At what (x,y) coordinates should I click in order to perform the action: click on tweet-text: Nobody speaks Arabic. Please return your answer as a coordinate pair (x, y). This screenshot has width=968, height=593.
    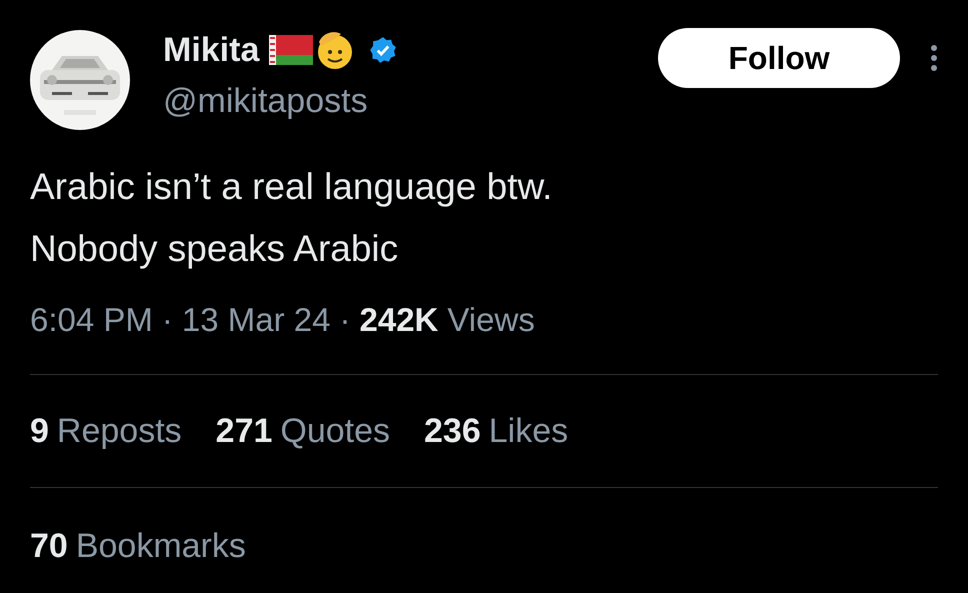
    Looking at the image, I should click on (214, 249).